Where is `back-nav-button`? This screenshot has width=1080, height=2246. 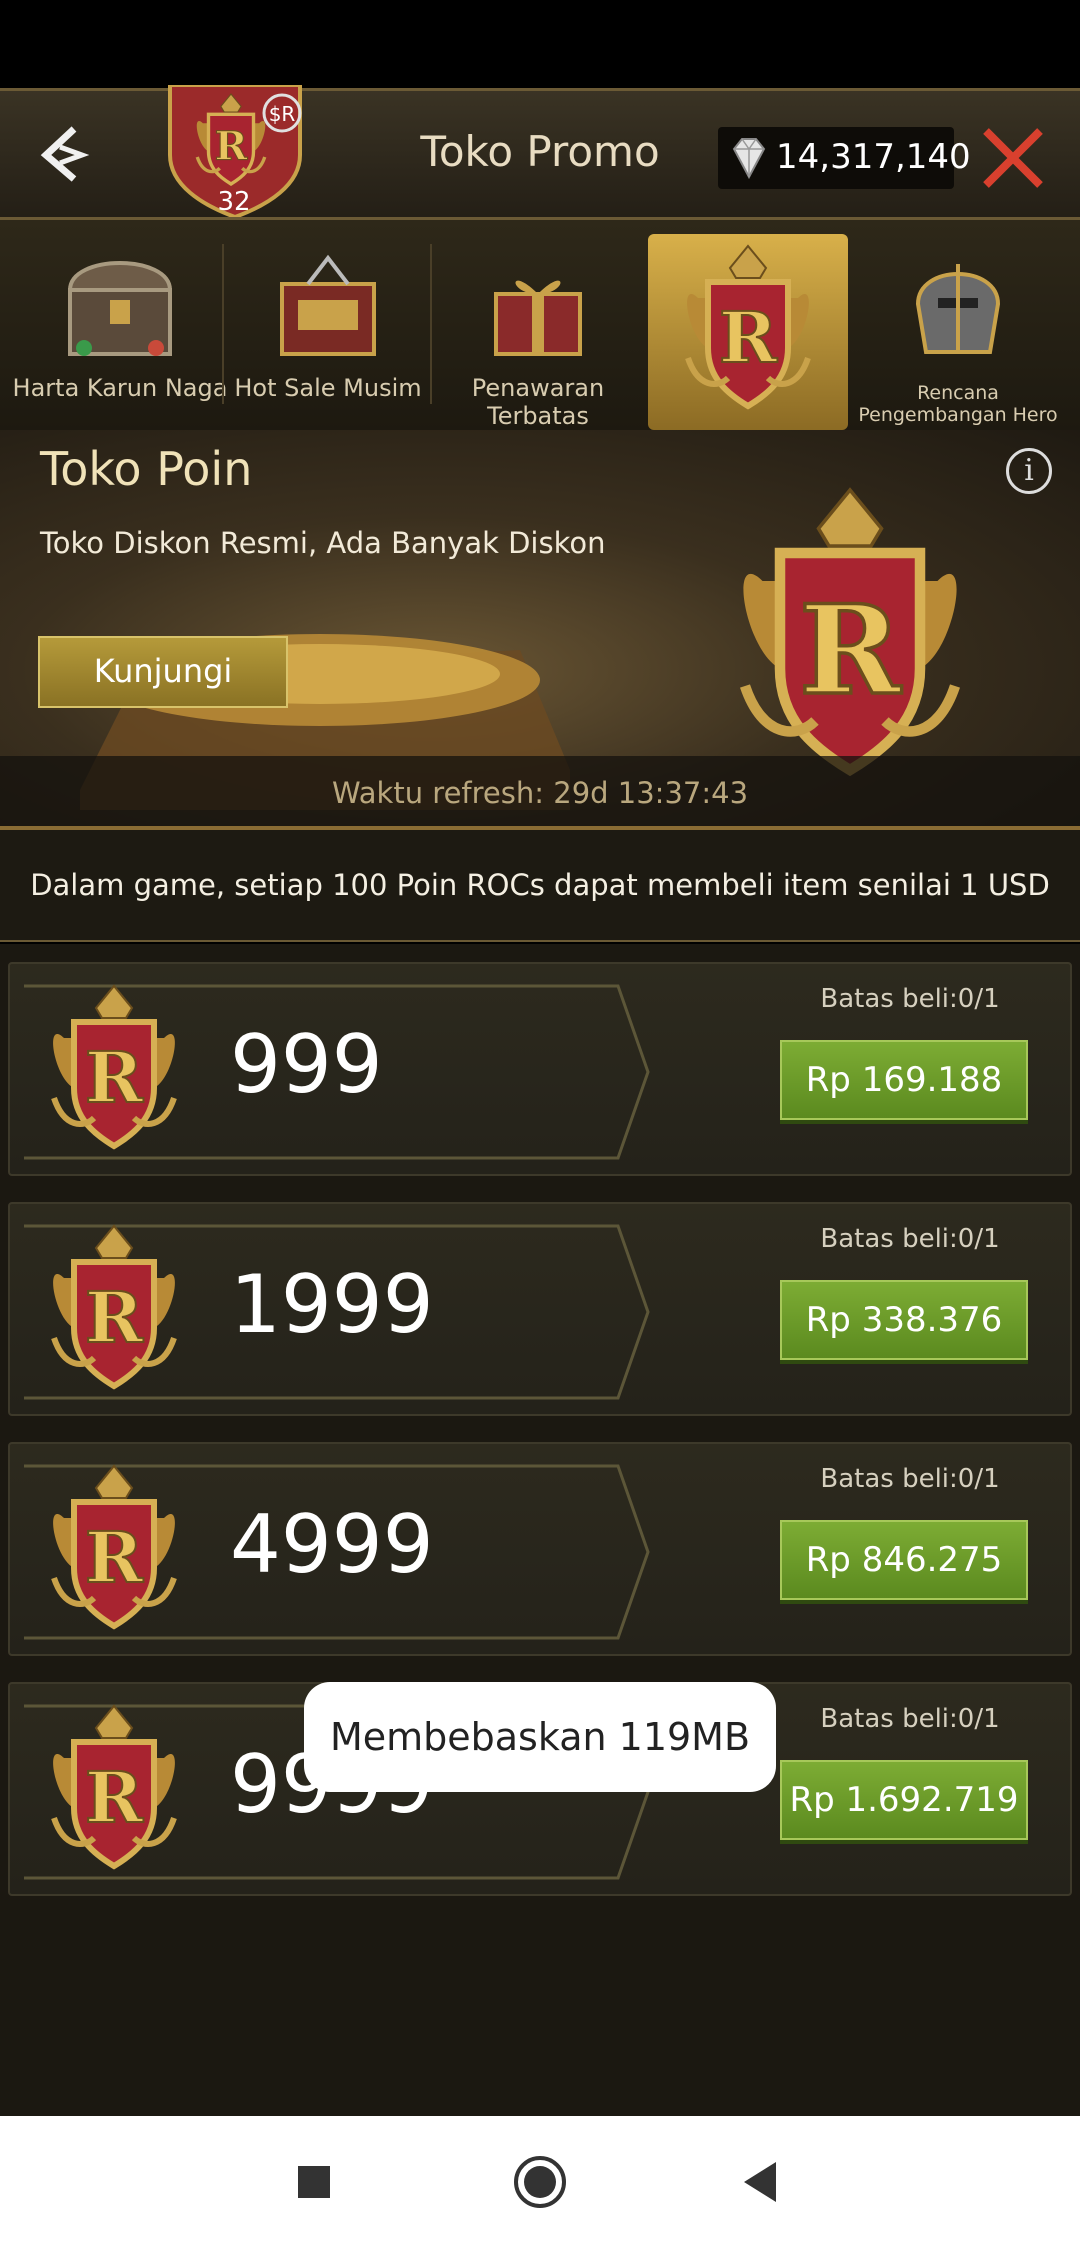
back-nav-button is located at coordinates (762, 2182).